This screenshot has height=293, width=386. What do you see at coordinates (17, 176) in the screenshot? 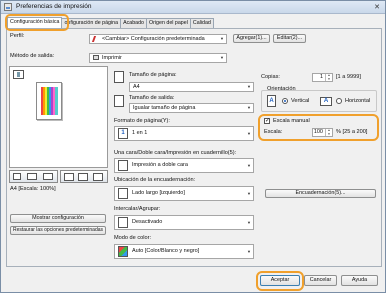
I see `page-icon` at bounding box center [17, 176].